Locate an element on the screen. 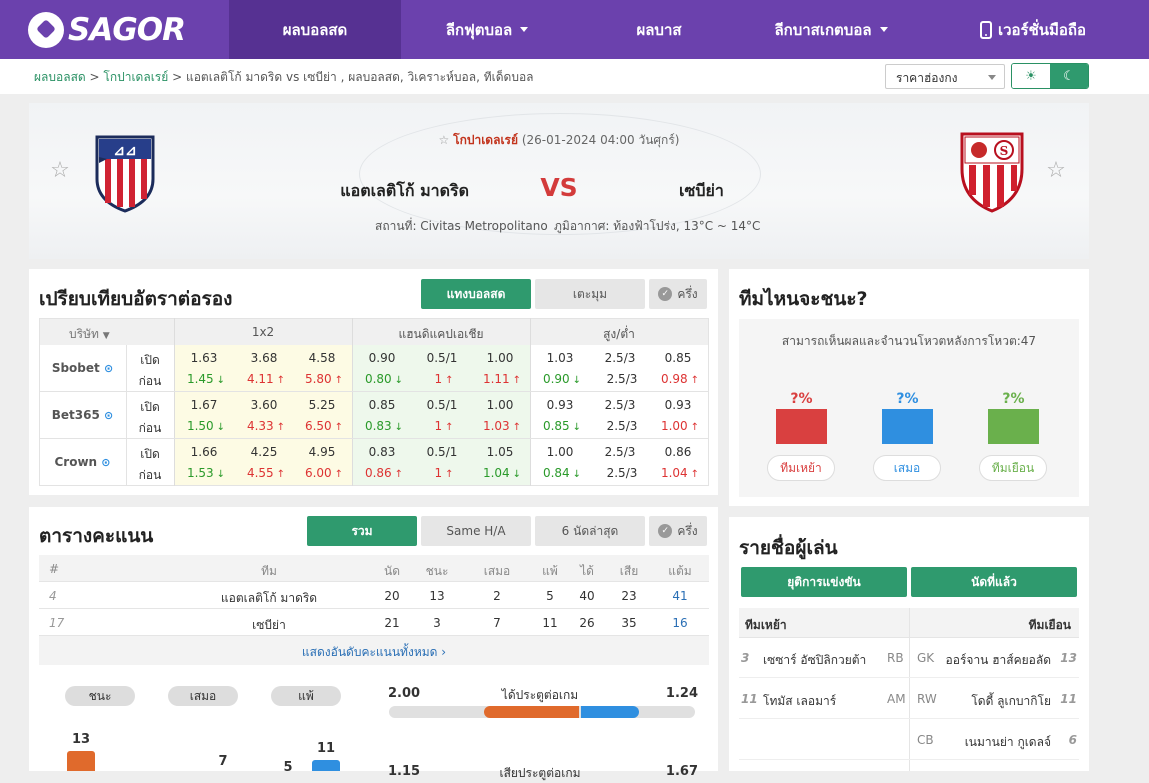  nav-football-league: ลีกฟุตบอล is located at coordinates (487, 29).